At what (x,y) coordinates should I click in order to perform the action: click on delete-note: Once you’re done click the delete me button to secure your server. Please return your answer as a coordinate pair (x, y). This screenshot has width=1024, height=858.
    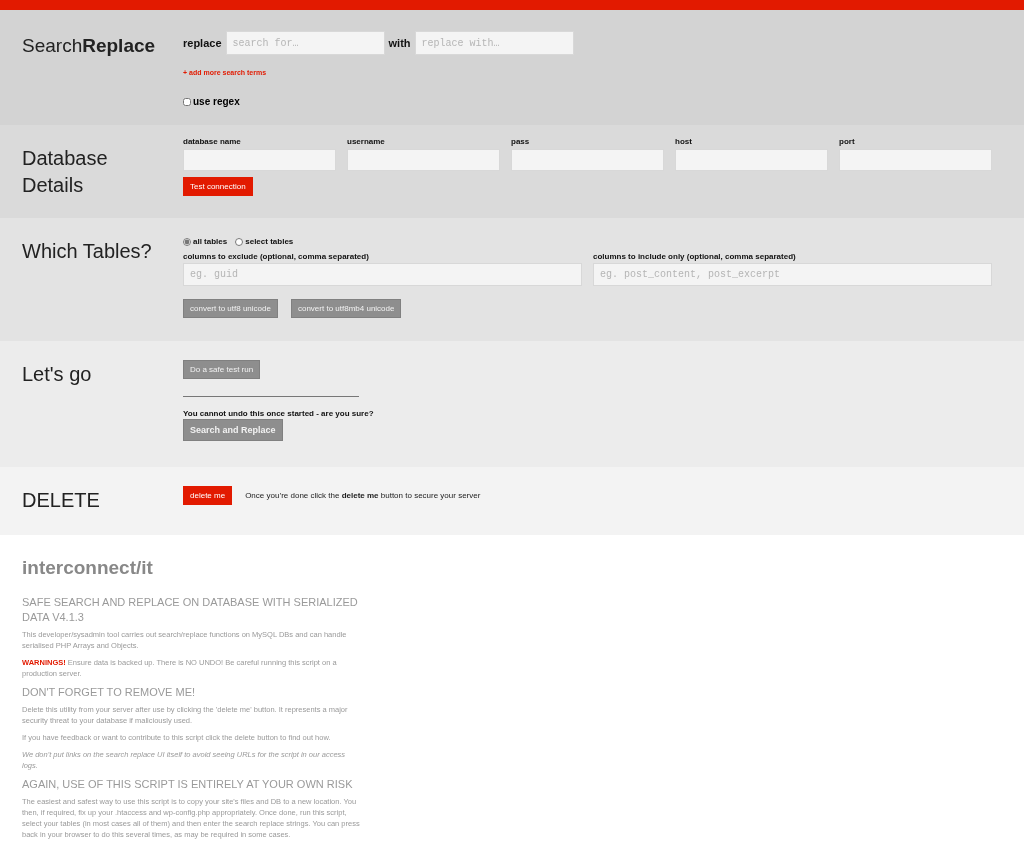
    Looking at the image, I should click on (363, 495).